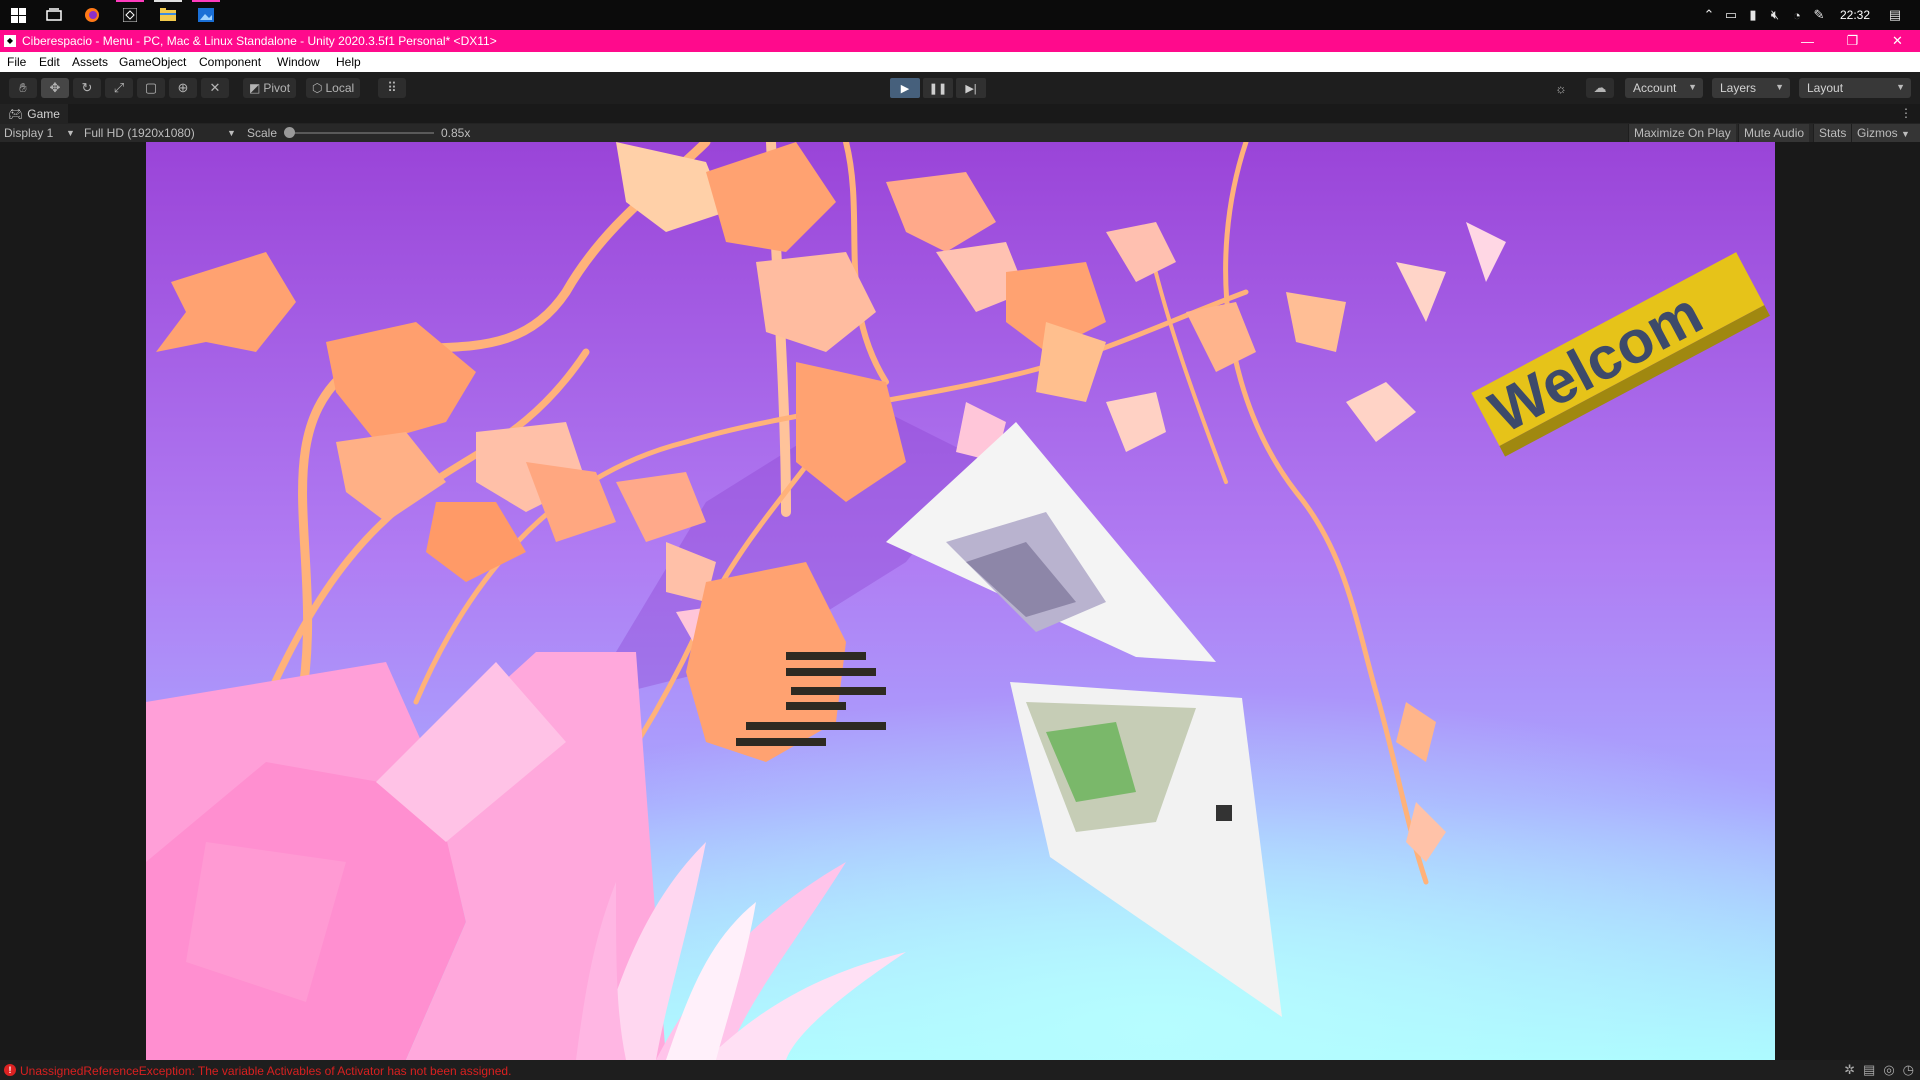  I want to click on file-explorer-taskbar-button, so click(168, 15).